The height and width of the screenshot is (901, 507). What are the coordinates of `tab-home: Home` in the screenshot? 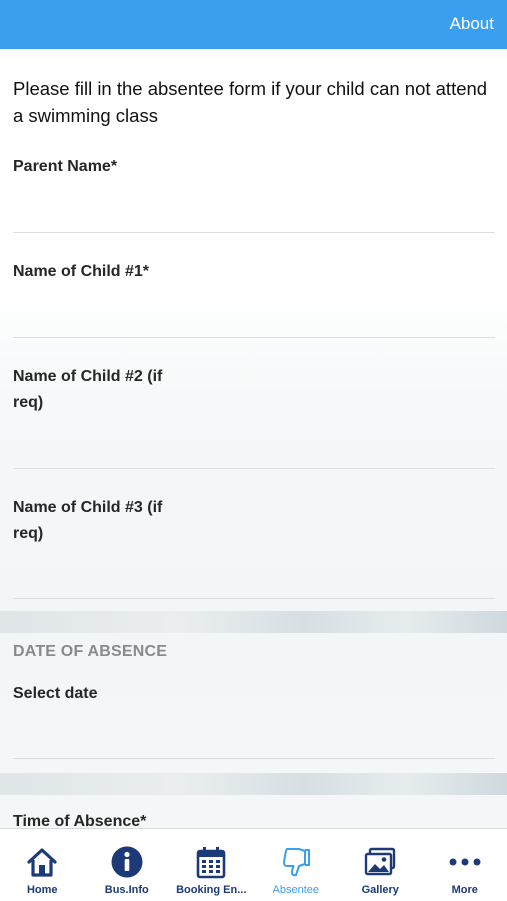 It's located at (42, 865).